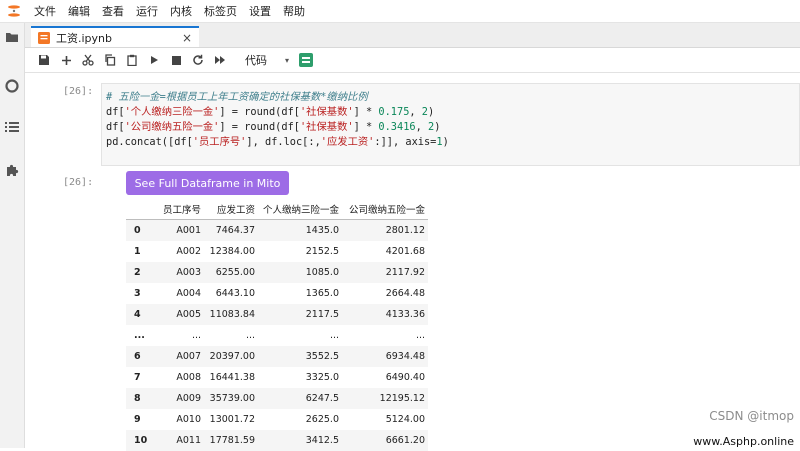 This screenshot has width=800, height=451. What do you see at coordinates (179, 314) in the screenshot?
I see `table-cell: A005` at bounding box center [179, 314].